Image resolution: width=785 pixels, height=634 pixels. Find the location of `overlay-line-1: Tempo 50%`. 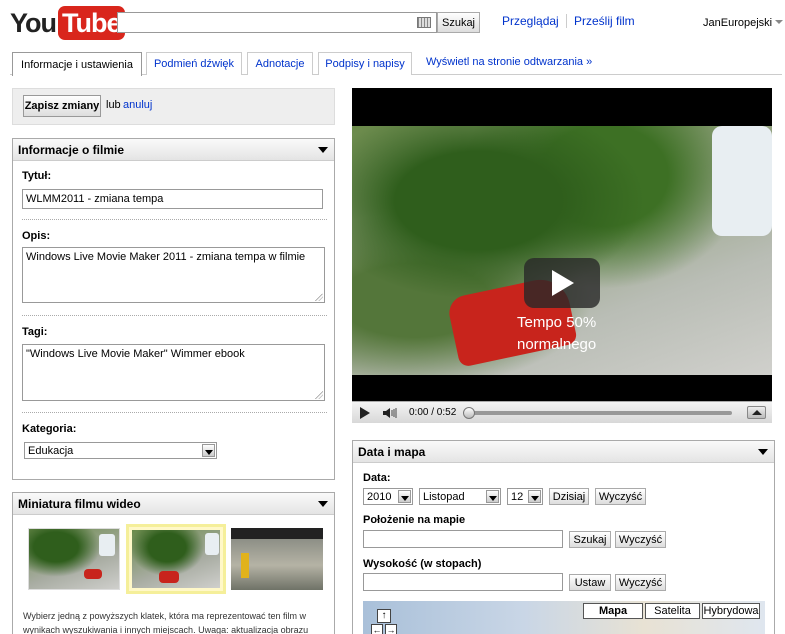

overlay-line-1: Tempo 50% is located at coordinates (557, 322).